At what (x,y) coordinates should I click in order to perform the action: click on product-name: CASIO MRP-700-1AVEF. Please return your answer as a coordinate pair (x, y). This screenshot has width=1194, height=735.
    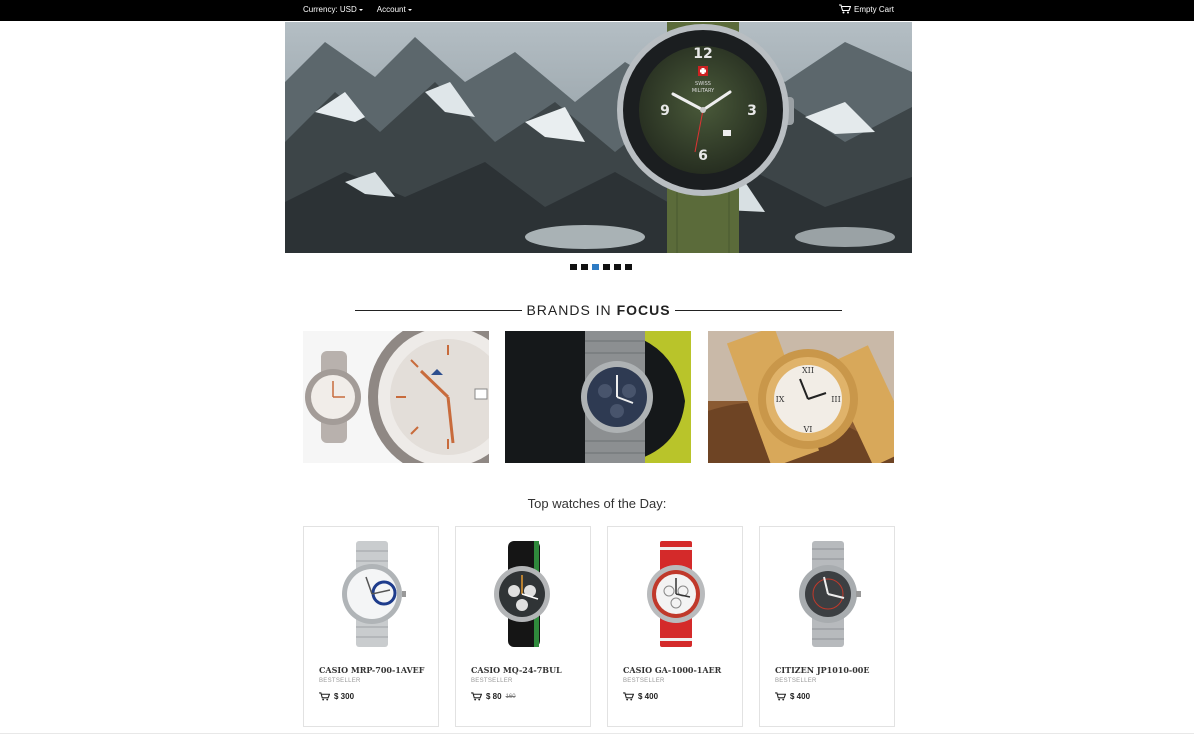
    Looking at the image, I should click on (371, 670).